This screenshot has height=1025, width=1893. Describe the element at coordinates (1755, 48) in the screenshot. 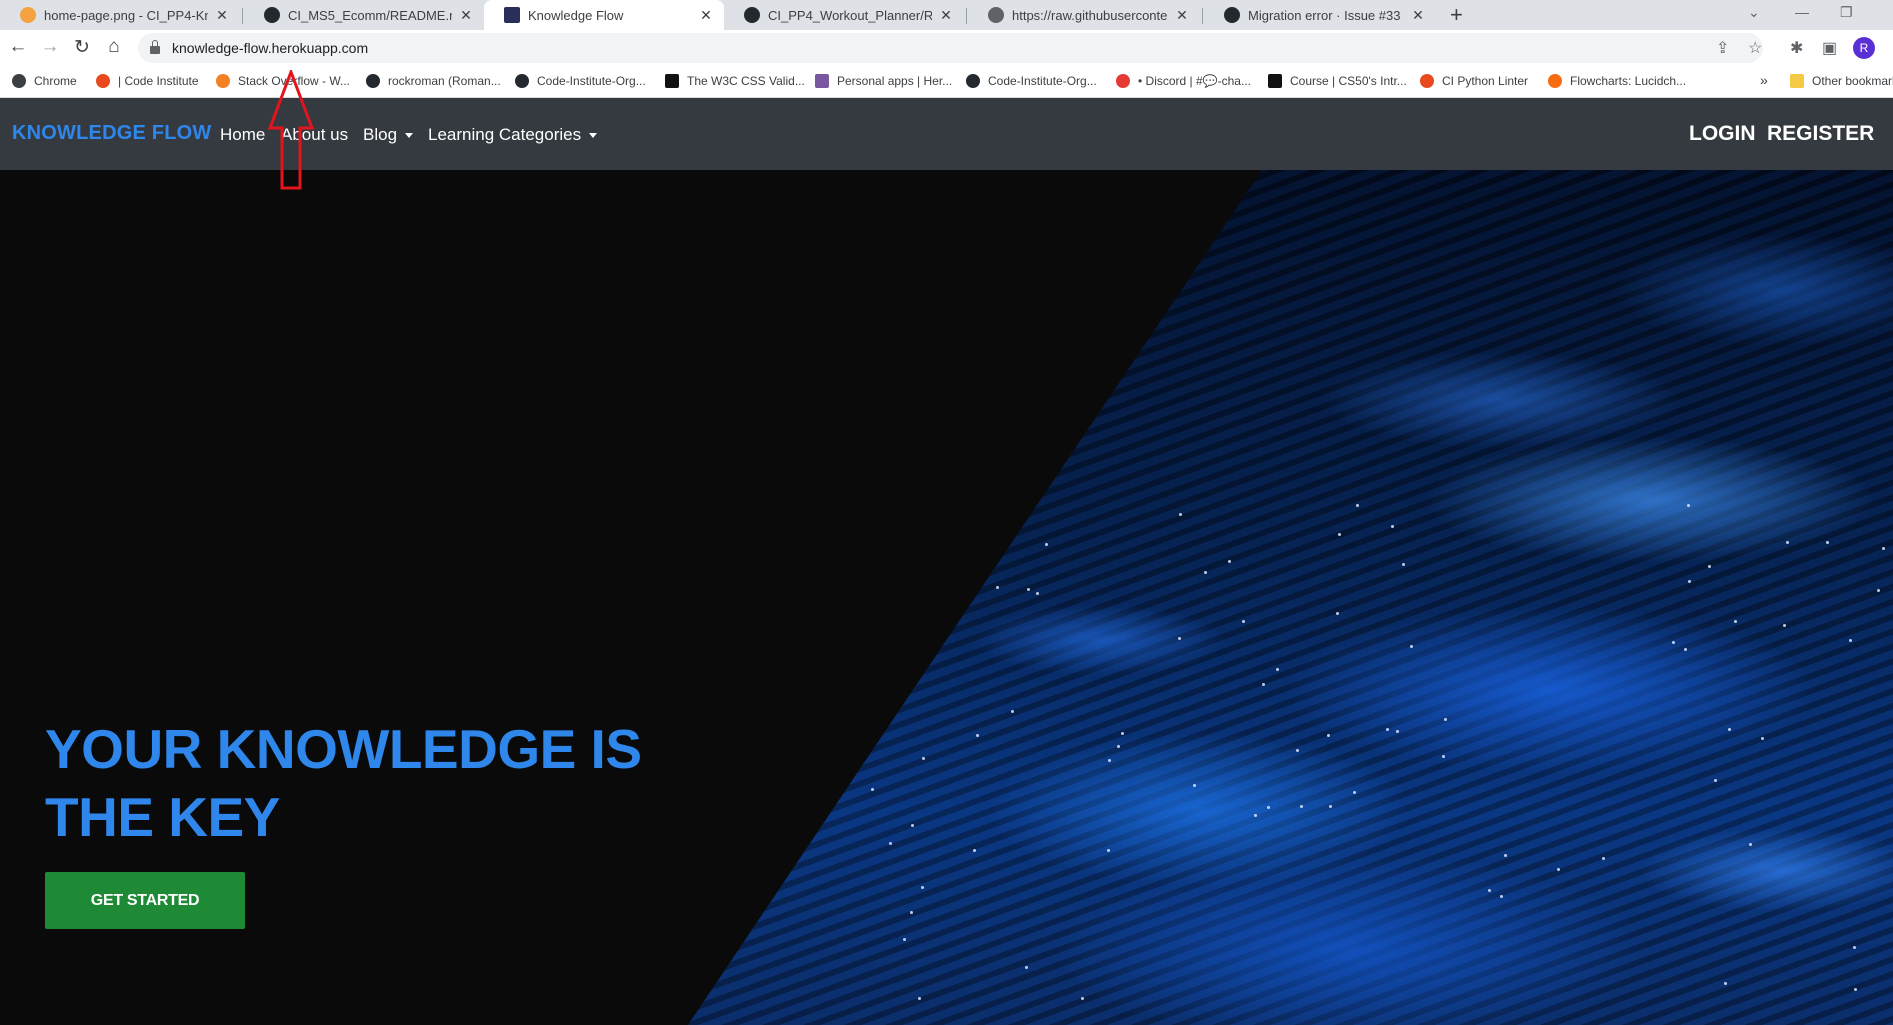

I see `bookmark-star-icon: ☆` at that location.